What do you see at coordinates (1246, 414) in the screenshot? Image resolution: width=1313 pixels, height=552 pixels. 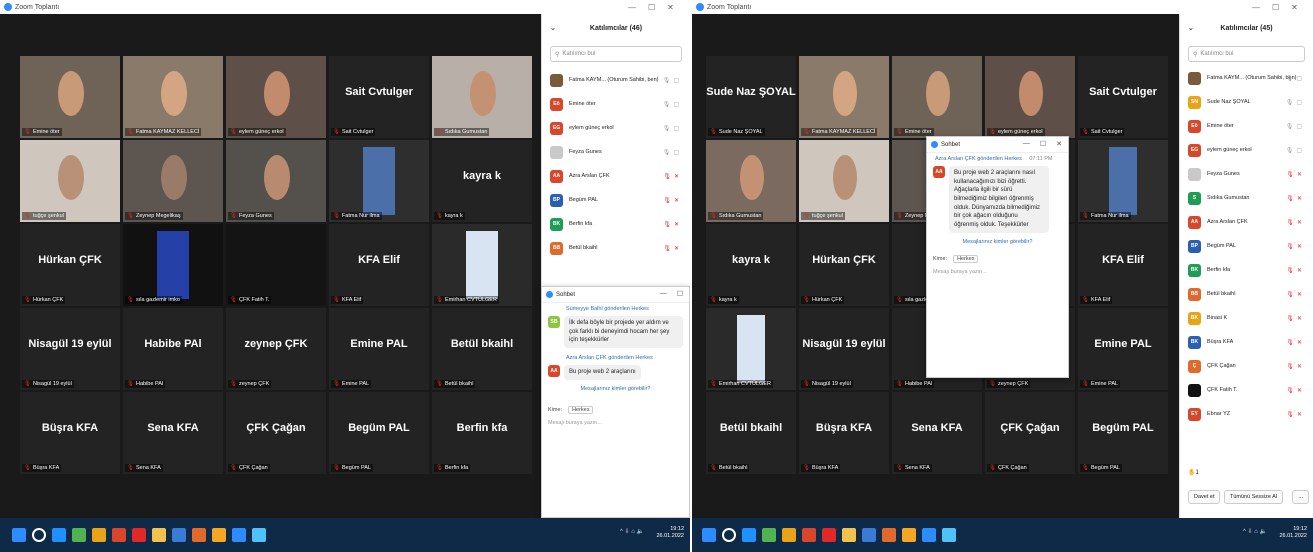 I see `participant-row: EY Ebnar YZ 🎙✕` at bounding box center [1246, 414].